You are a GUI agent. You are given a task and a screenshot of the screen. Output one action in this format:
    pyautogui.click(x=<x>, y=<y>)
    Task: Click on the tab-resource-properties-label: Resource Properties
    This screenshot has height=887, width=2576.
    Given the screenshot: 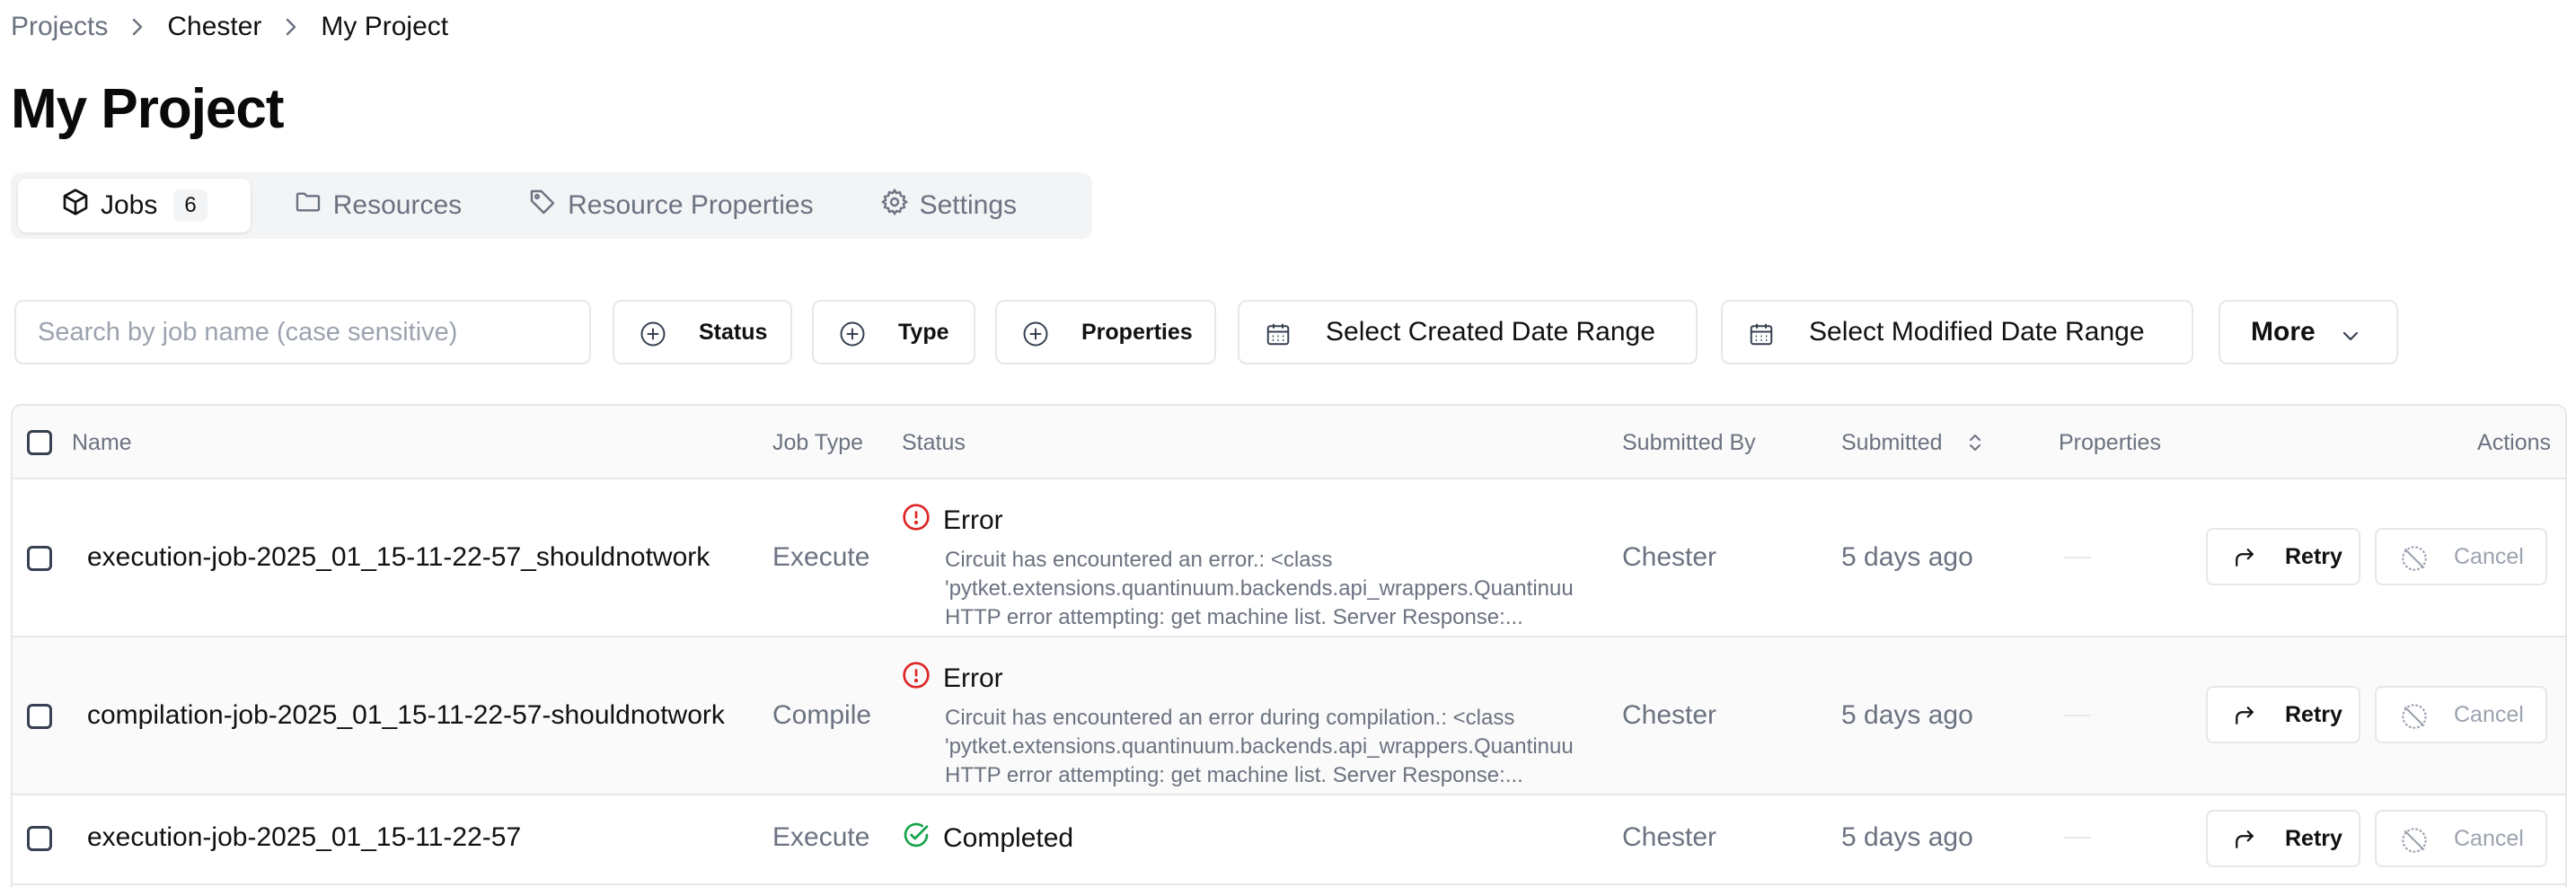 What is the action you would take?
    pyautogui.click(x=691, y=205)
    